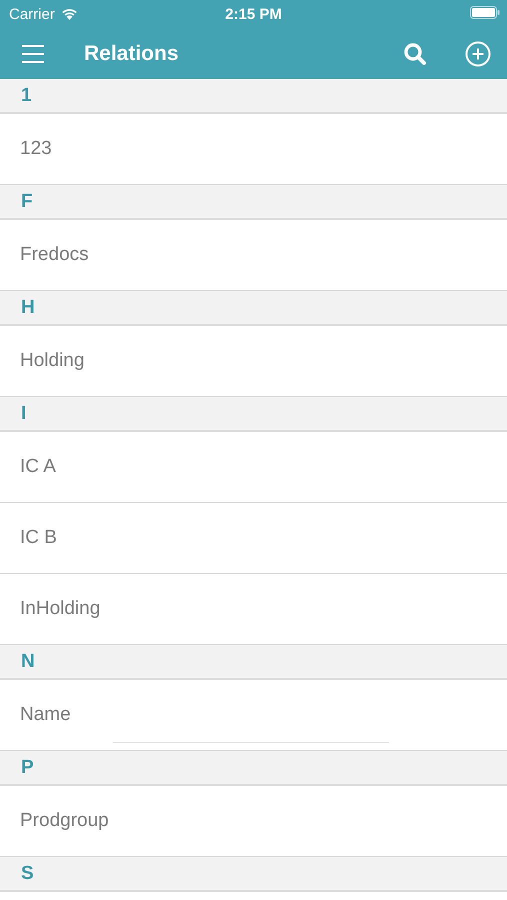  I want to click on battery-icon, so click(485, 12).